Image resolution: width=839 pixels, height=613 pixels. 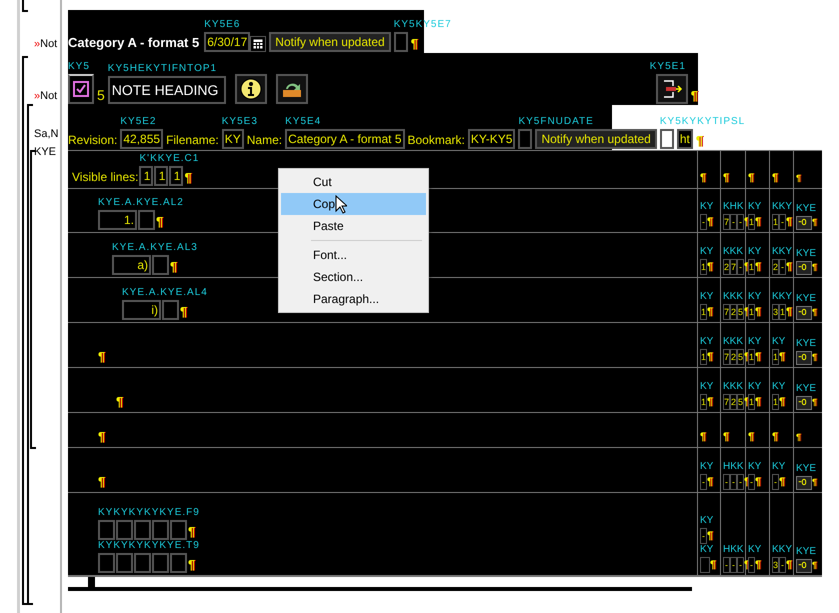 What do you see at coordinates (353, 204) in the screenshot?
I see `menu-item: Cop` at bounding box center [353, 204].